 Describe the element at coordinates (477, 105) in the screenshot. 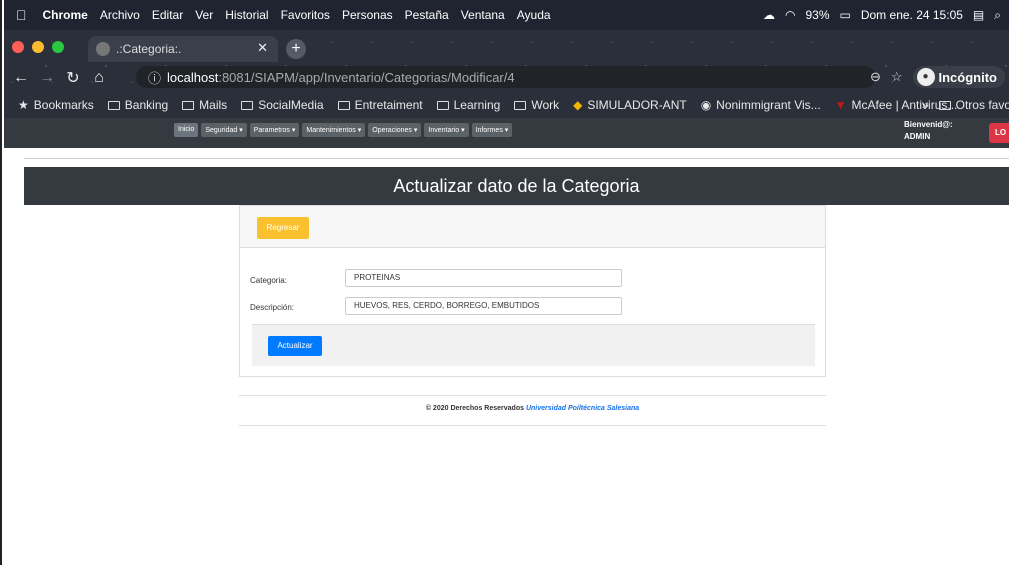

I see `bookmark-label: Learning` at that location.